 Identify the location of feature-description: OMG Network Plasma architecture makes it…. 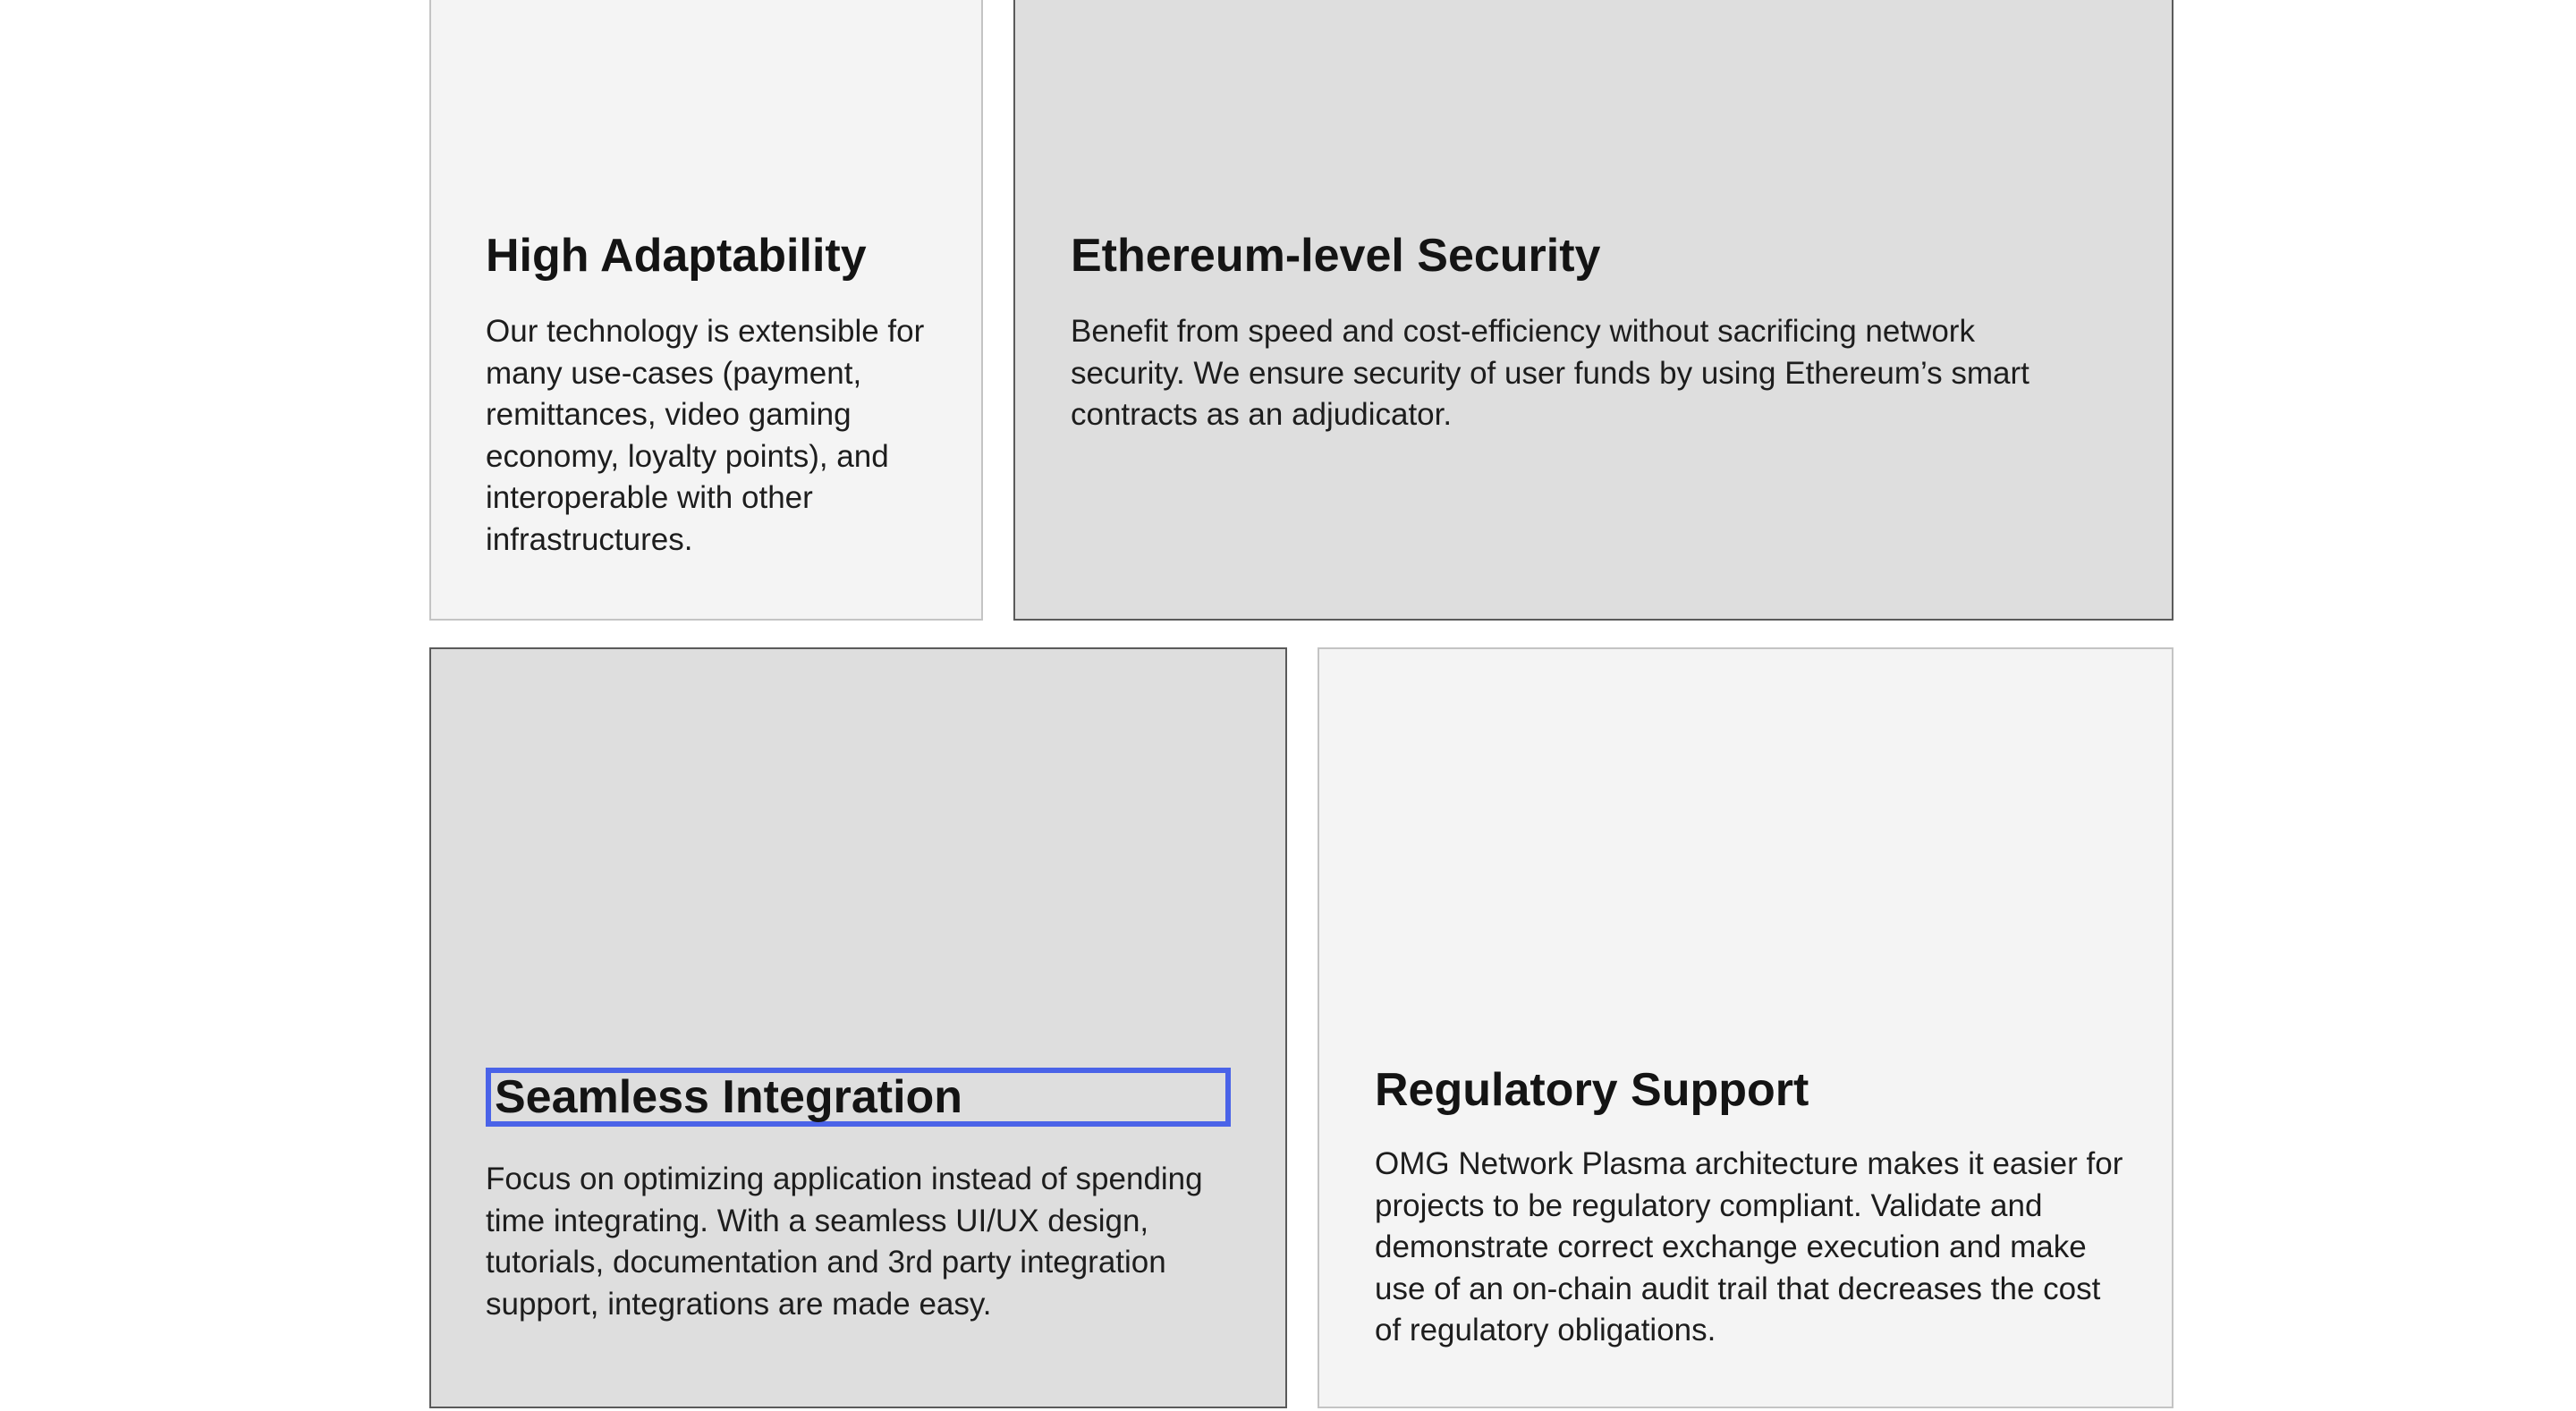
(1749, 1247).